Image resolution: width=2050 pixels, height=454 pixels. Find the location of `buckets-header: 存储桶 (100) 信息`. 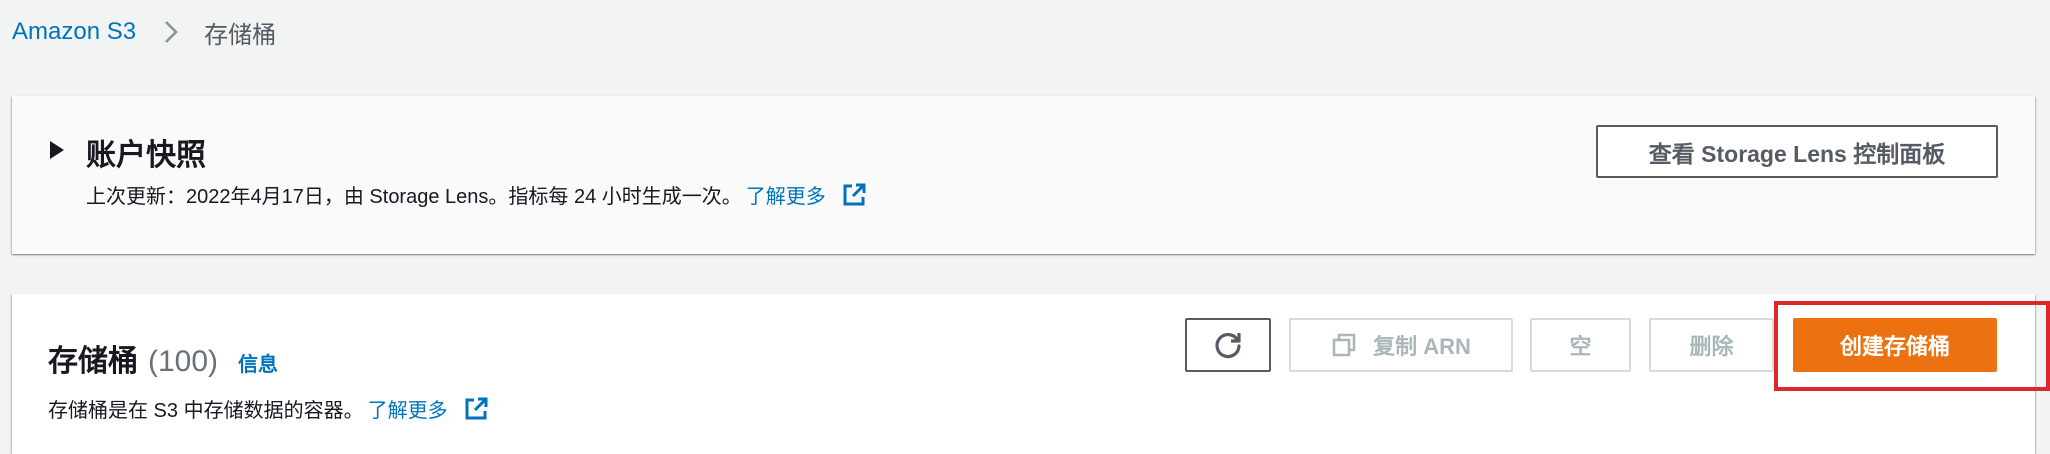

buckets-header: 存储桶 (100) 信息 is located at coordinates (163, 358).